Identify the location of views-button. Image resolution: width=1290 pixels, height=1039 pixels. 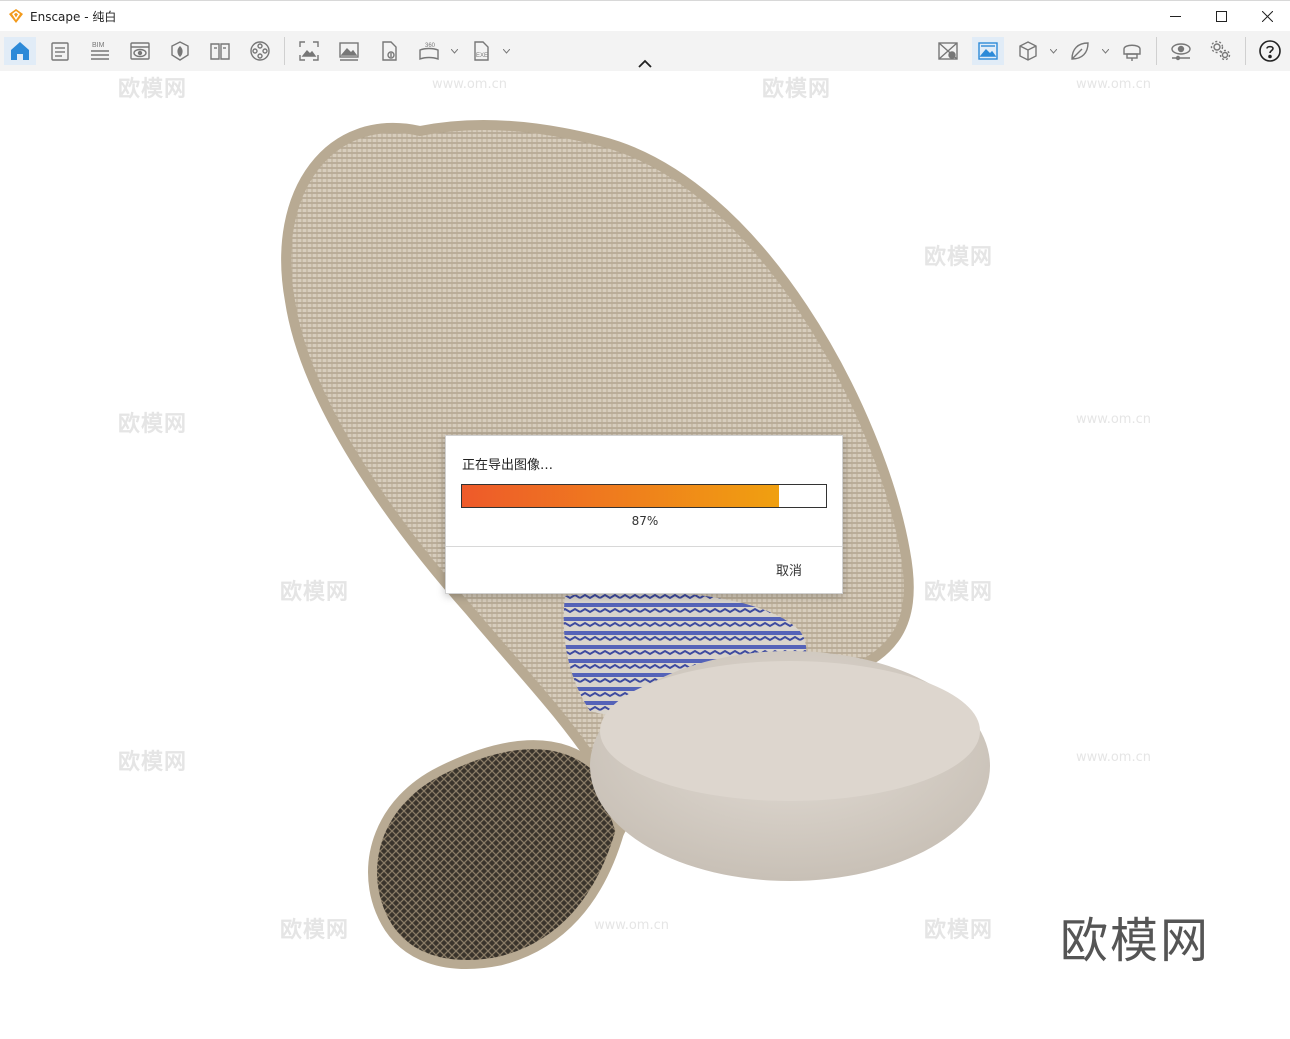
(60, 51).